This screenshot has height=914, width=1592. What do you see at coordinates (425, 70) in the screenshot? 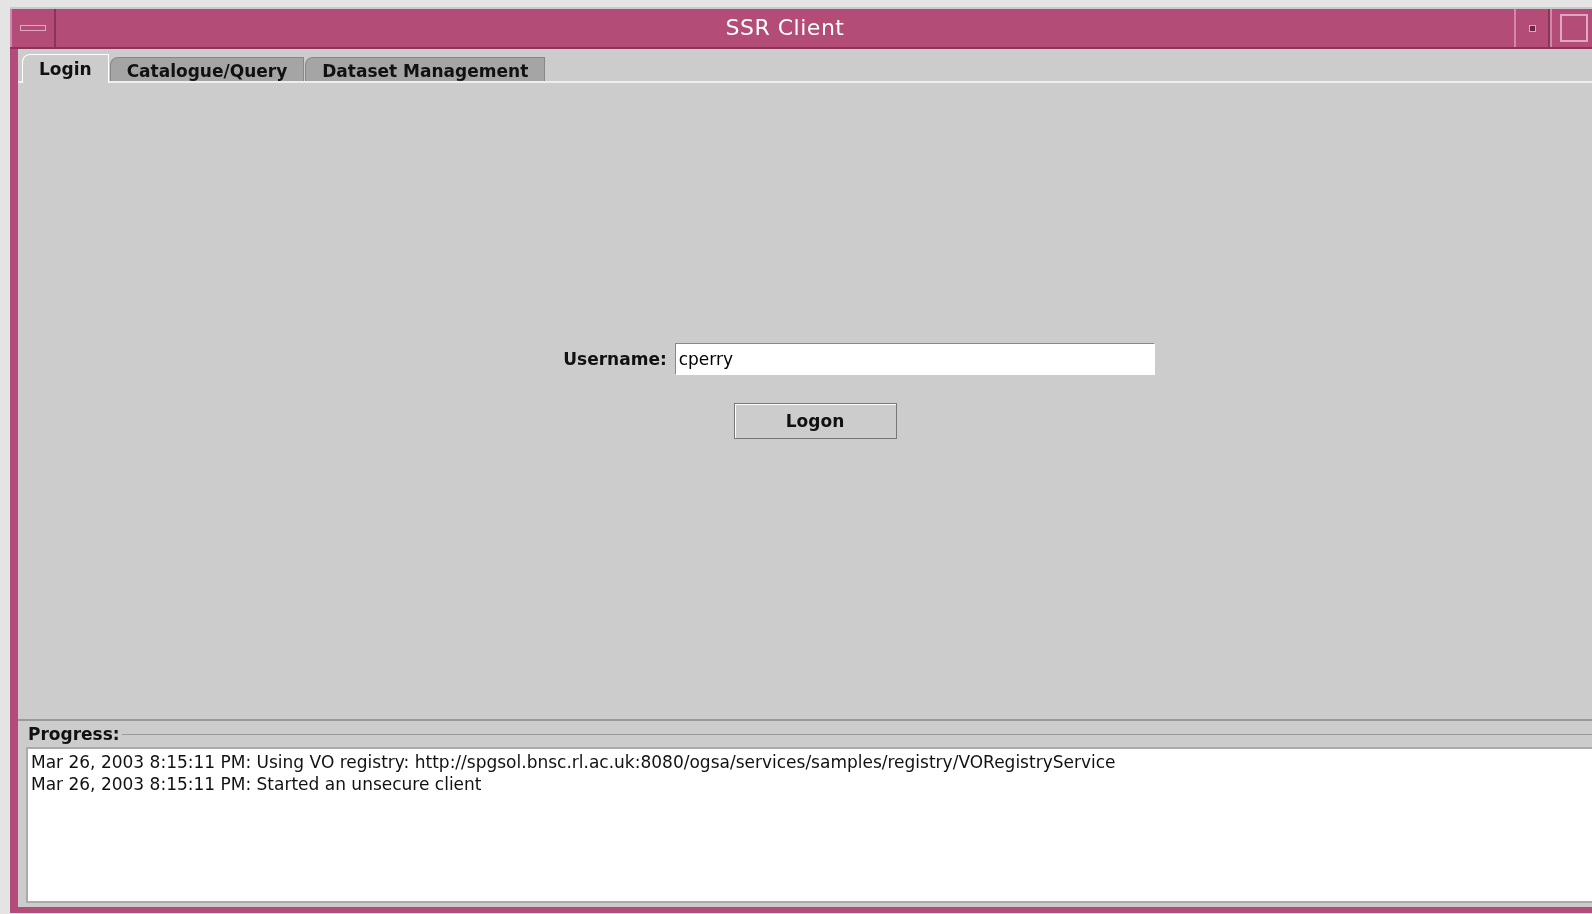
I see `tab: Dataset Management` at bounding box center [425, 70].